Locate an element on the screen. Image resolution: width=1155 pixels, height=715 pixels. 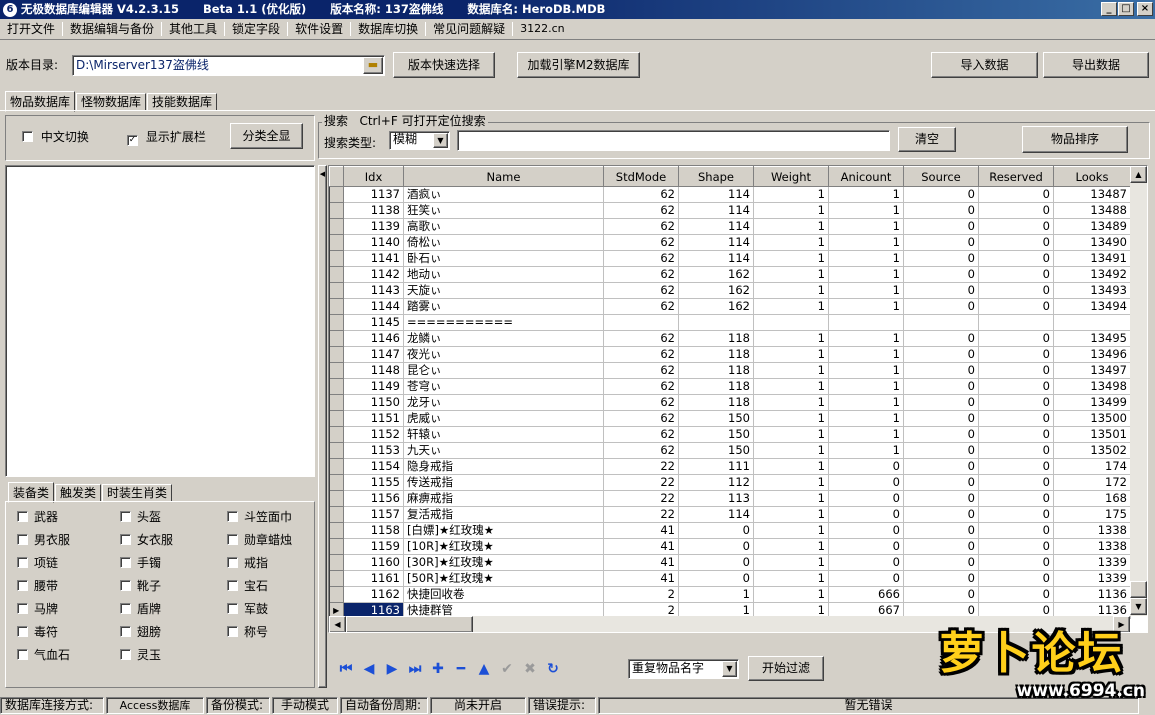
cell-idx: 1161 is located at coordinates (373, 578).